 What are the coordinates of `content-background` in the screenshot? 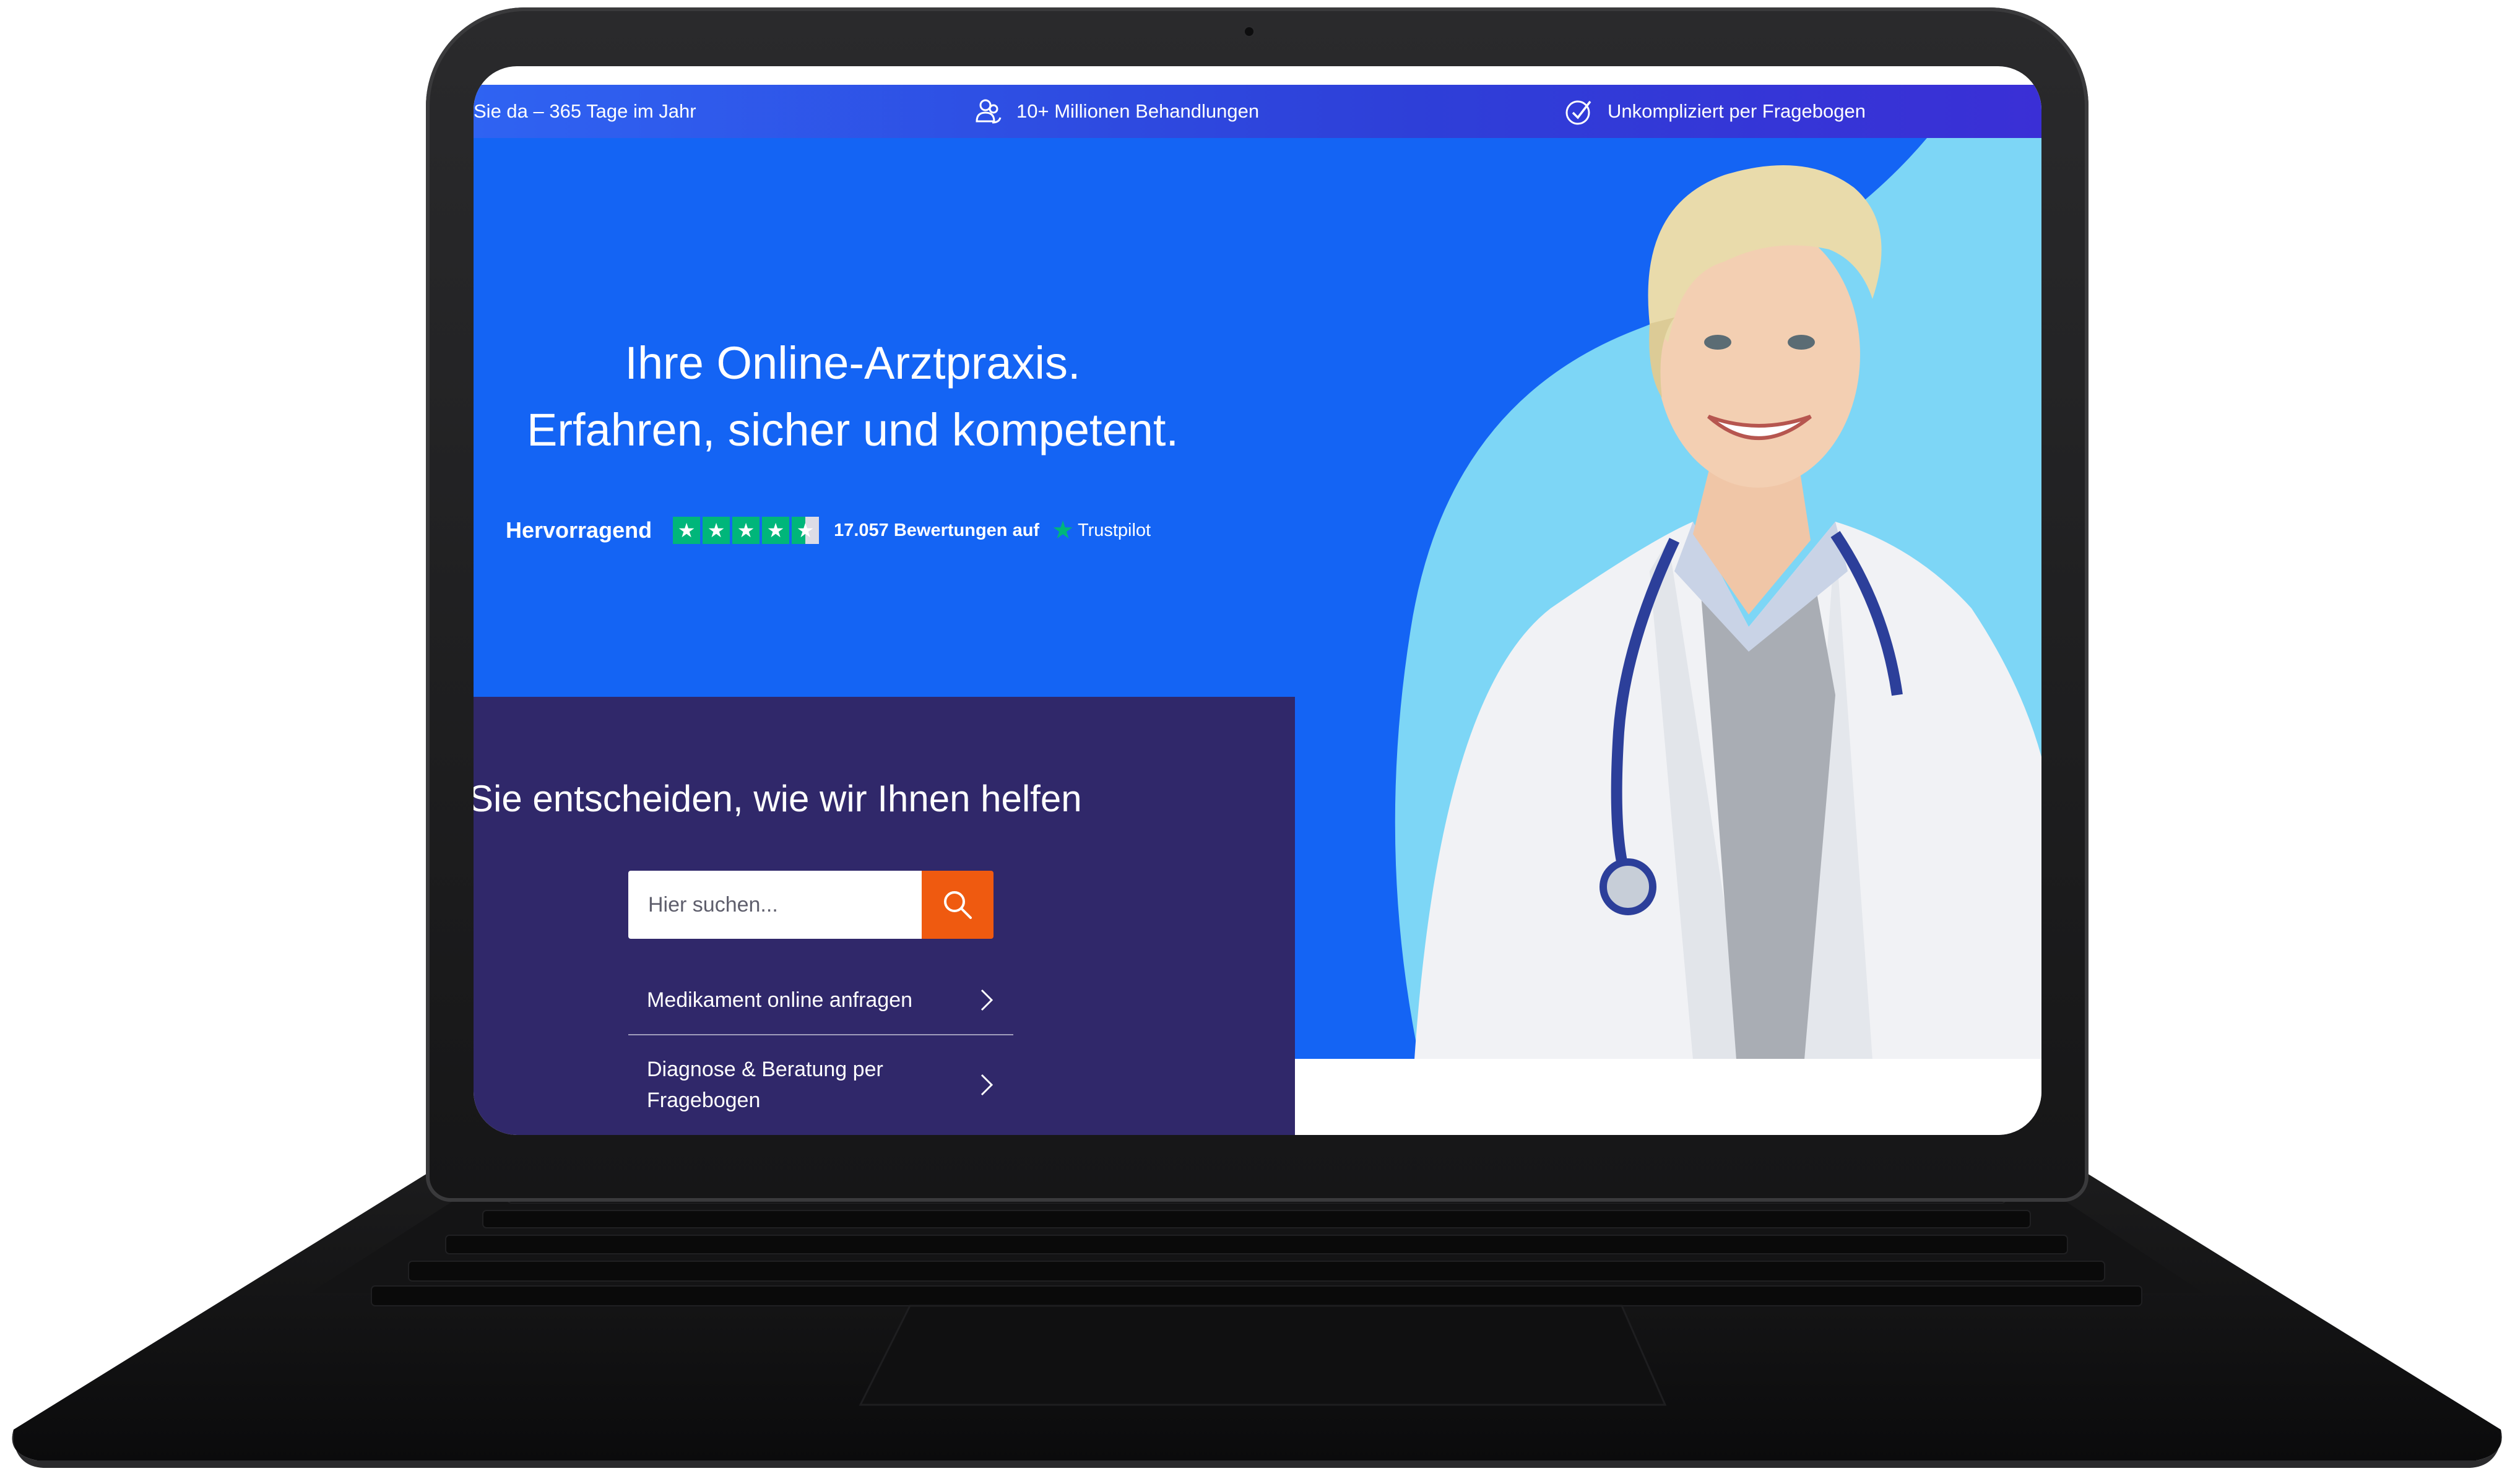 It's located at (1668, 1097).